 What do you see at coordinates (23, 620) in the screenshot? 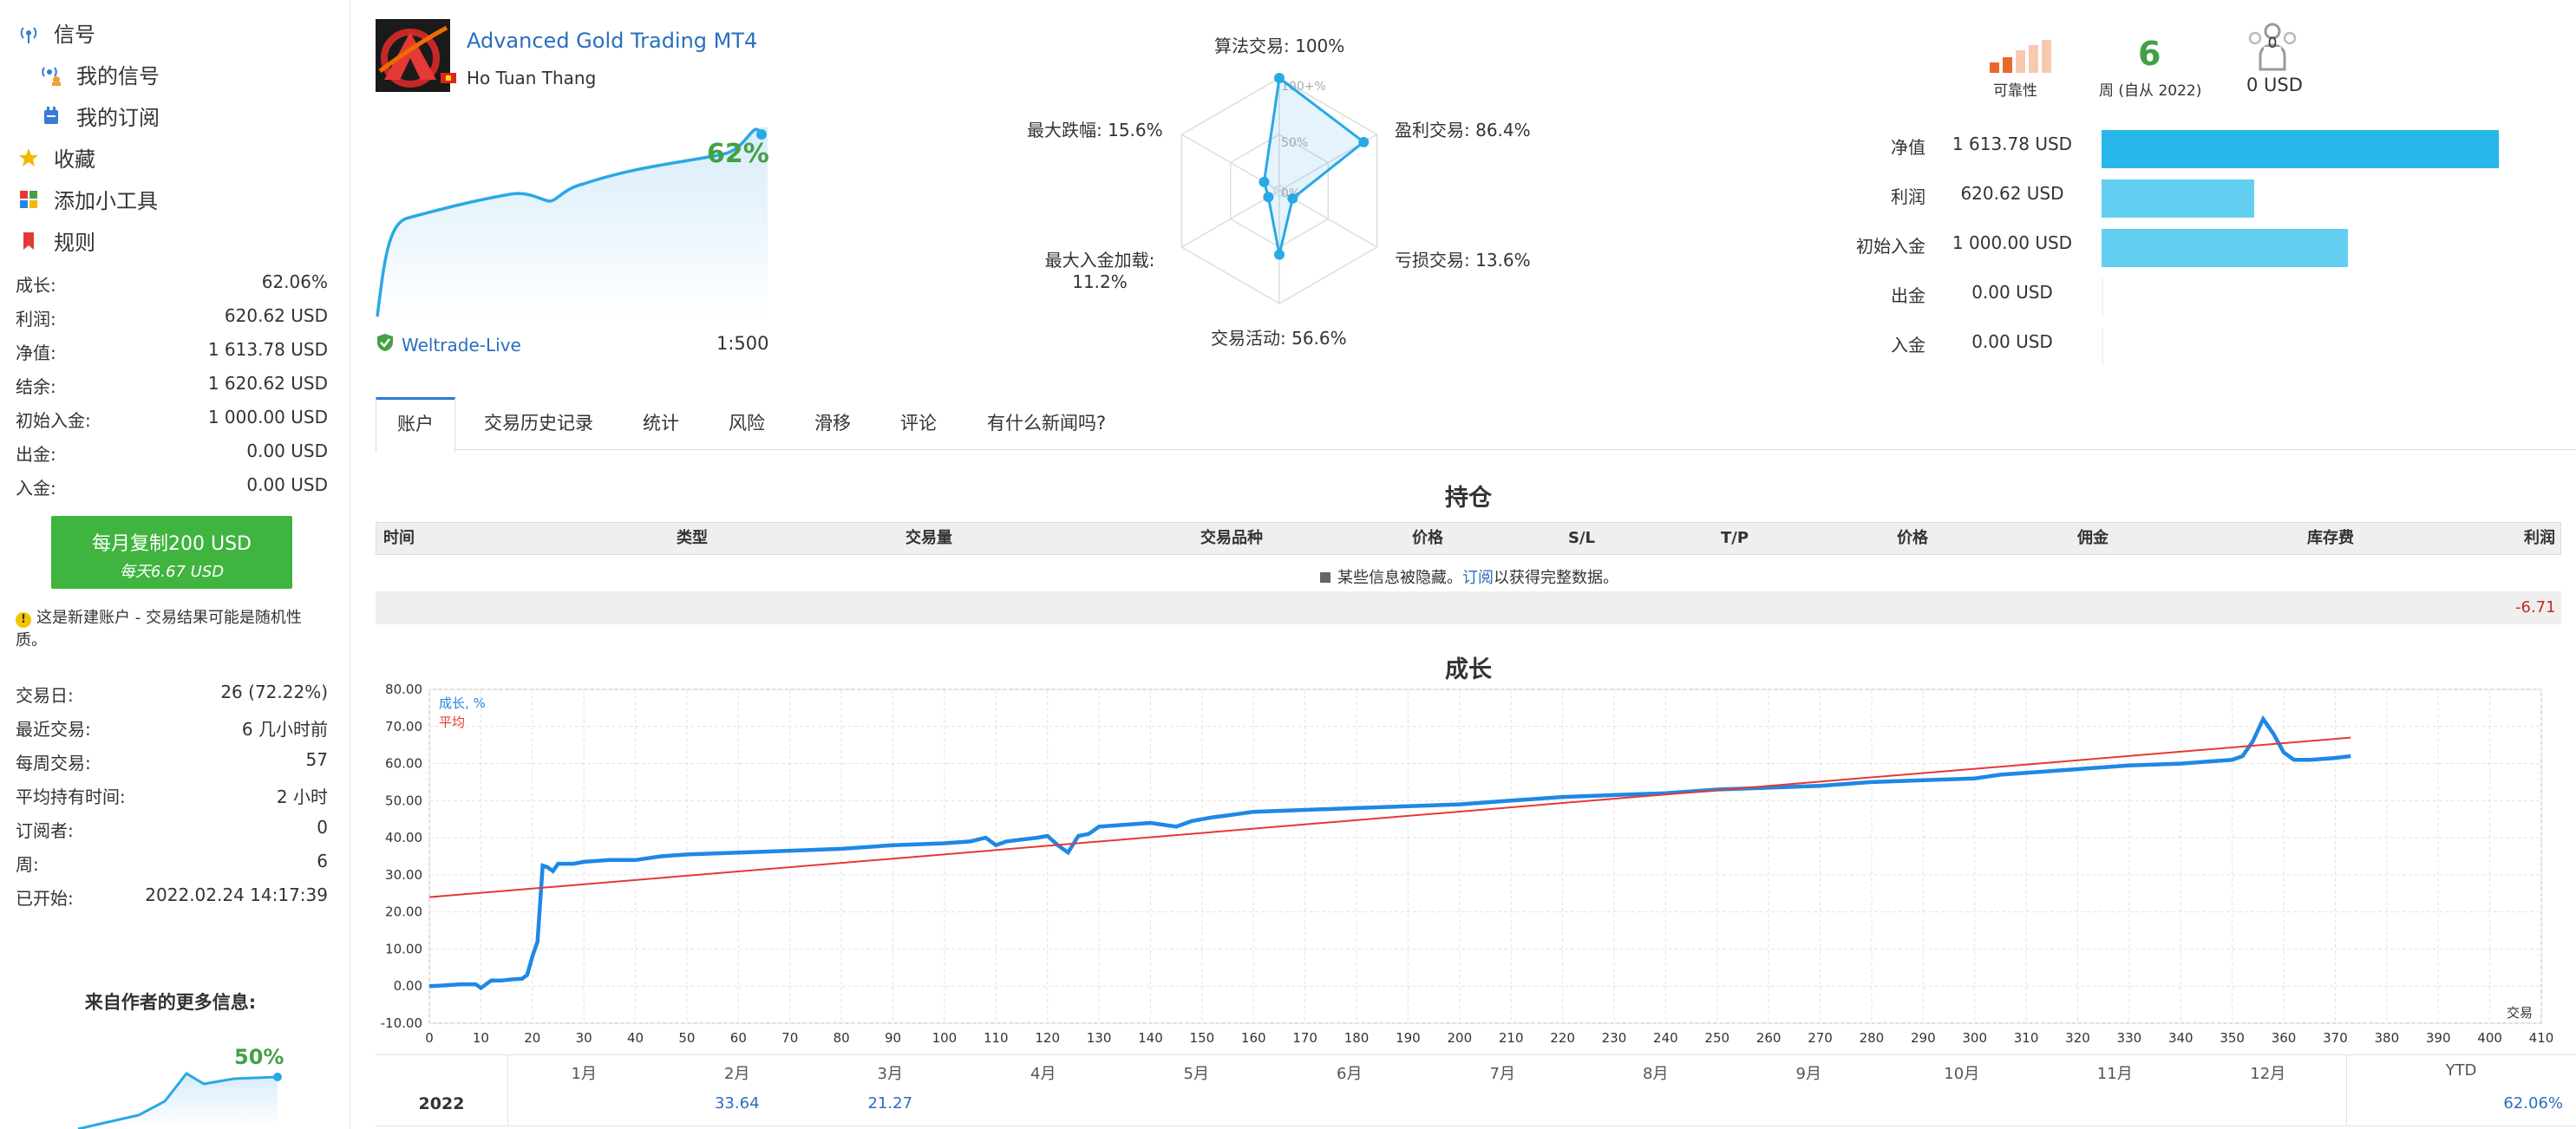
I see `warning-icon: !` at bounding box center [23, 620].